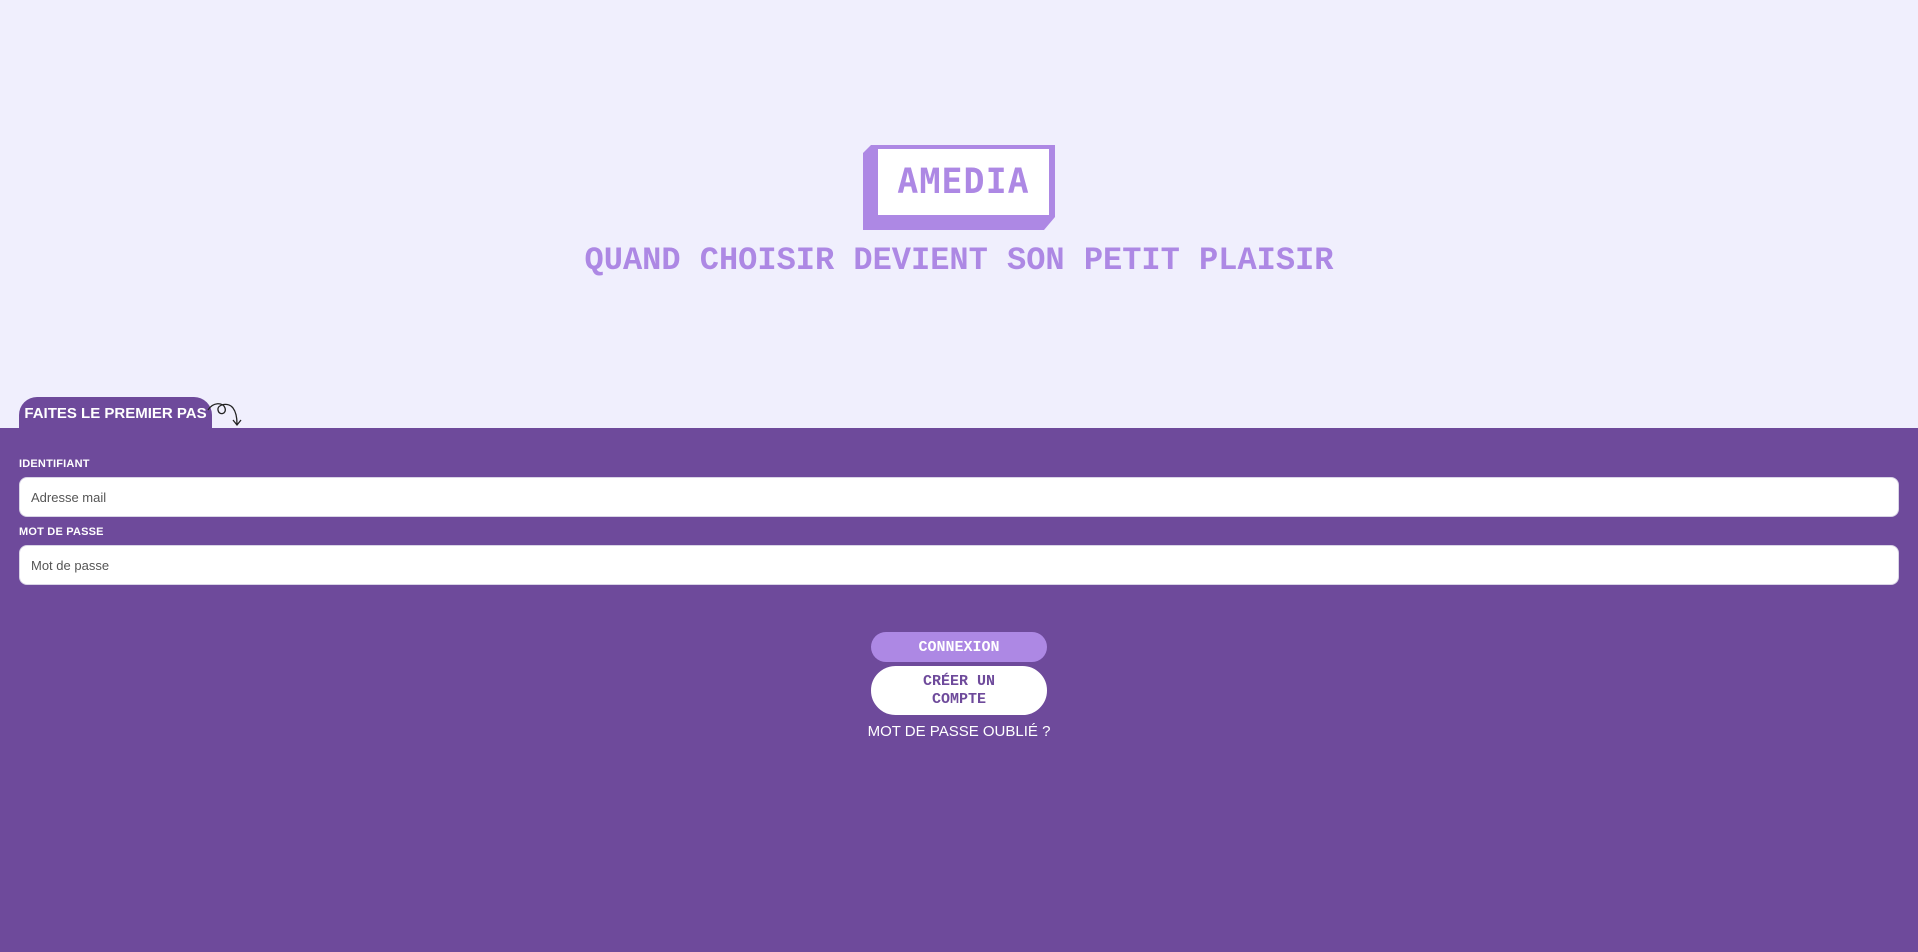 This screenshot has height=952, width=1918. I want to click on tagline: QUAND CHOISIR DEVIENT SON PETIT PLAISIR, so click(959, 260).